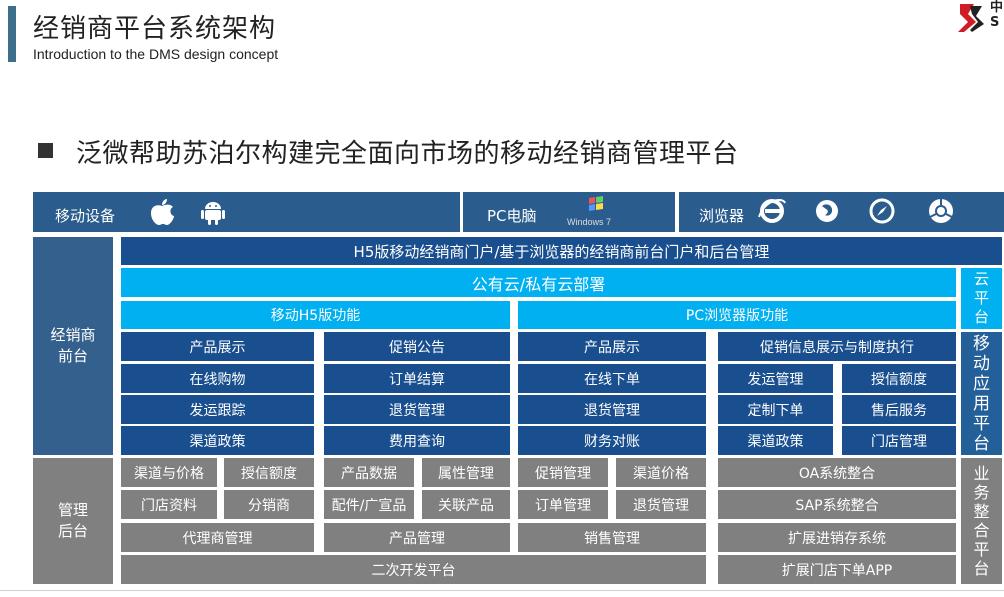 The height and width of the screenshot is (597, 1004). Describe the element at coordinates (538, 282) in the screenshot. I see `cloud-deploy-bar: 公有云/私有云部署` at that location.